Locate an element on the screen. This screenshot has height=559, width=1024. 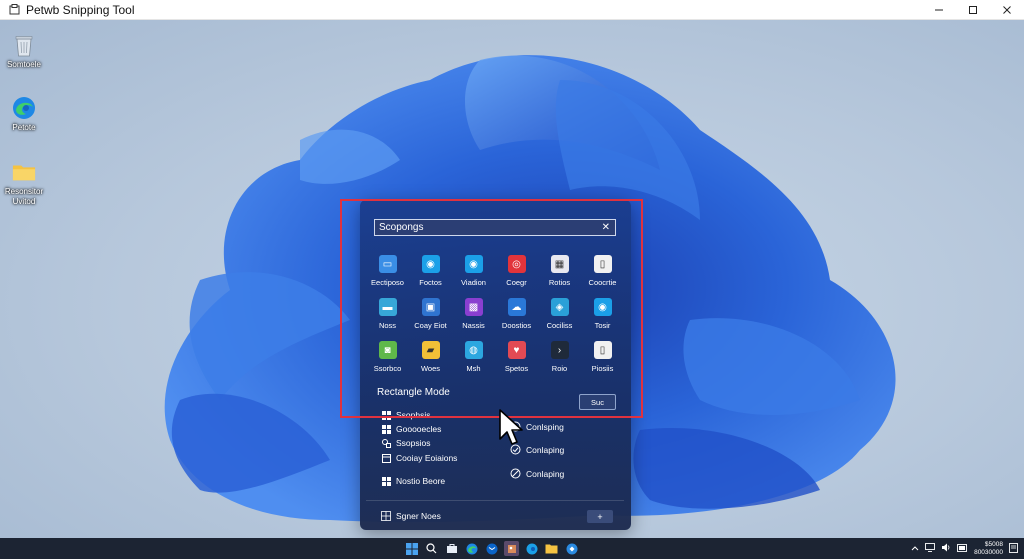
desktop-icon-recycle-bin: Somtoele is located at coordinates (24, 51).